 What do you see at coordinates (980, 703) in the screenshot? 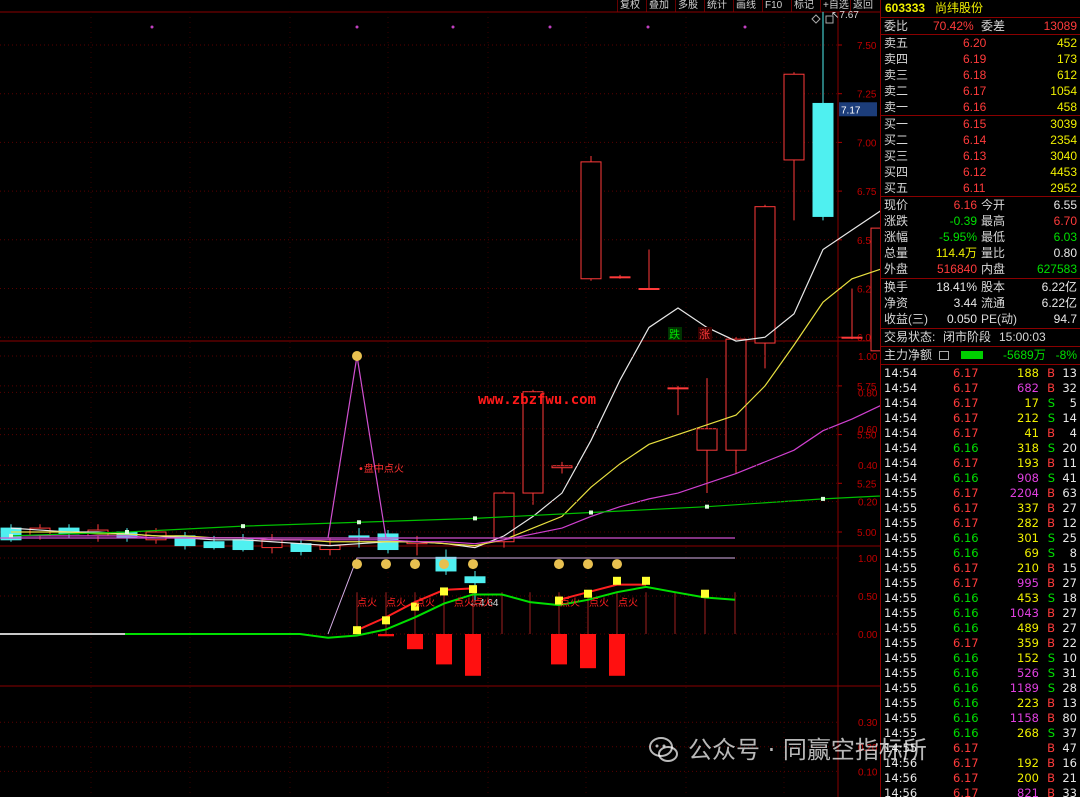
I see `tick-row: 14:55 6.16 223 B 13` at bounding box center [980, 703].